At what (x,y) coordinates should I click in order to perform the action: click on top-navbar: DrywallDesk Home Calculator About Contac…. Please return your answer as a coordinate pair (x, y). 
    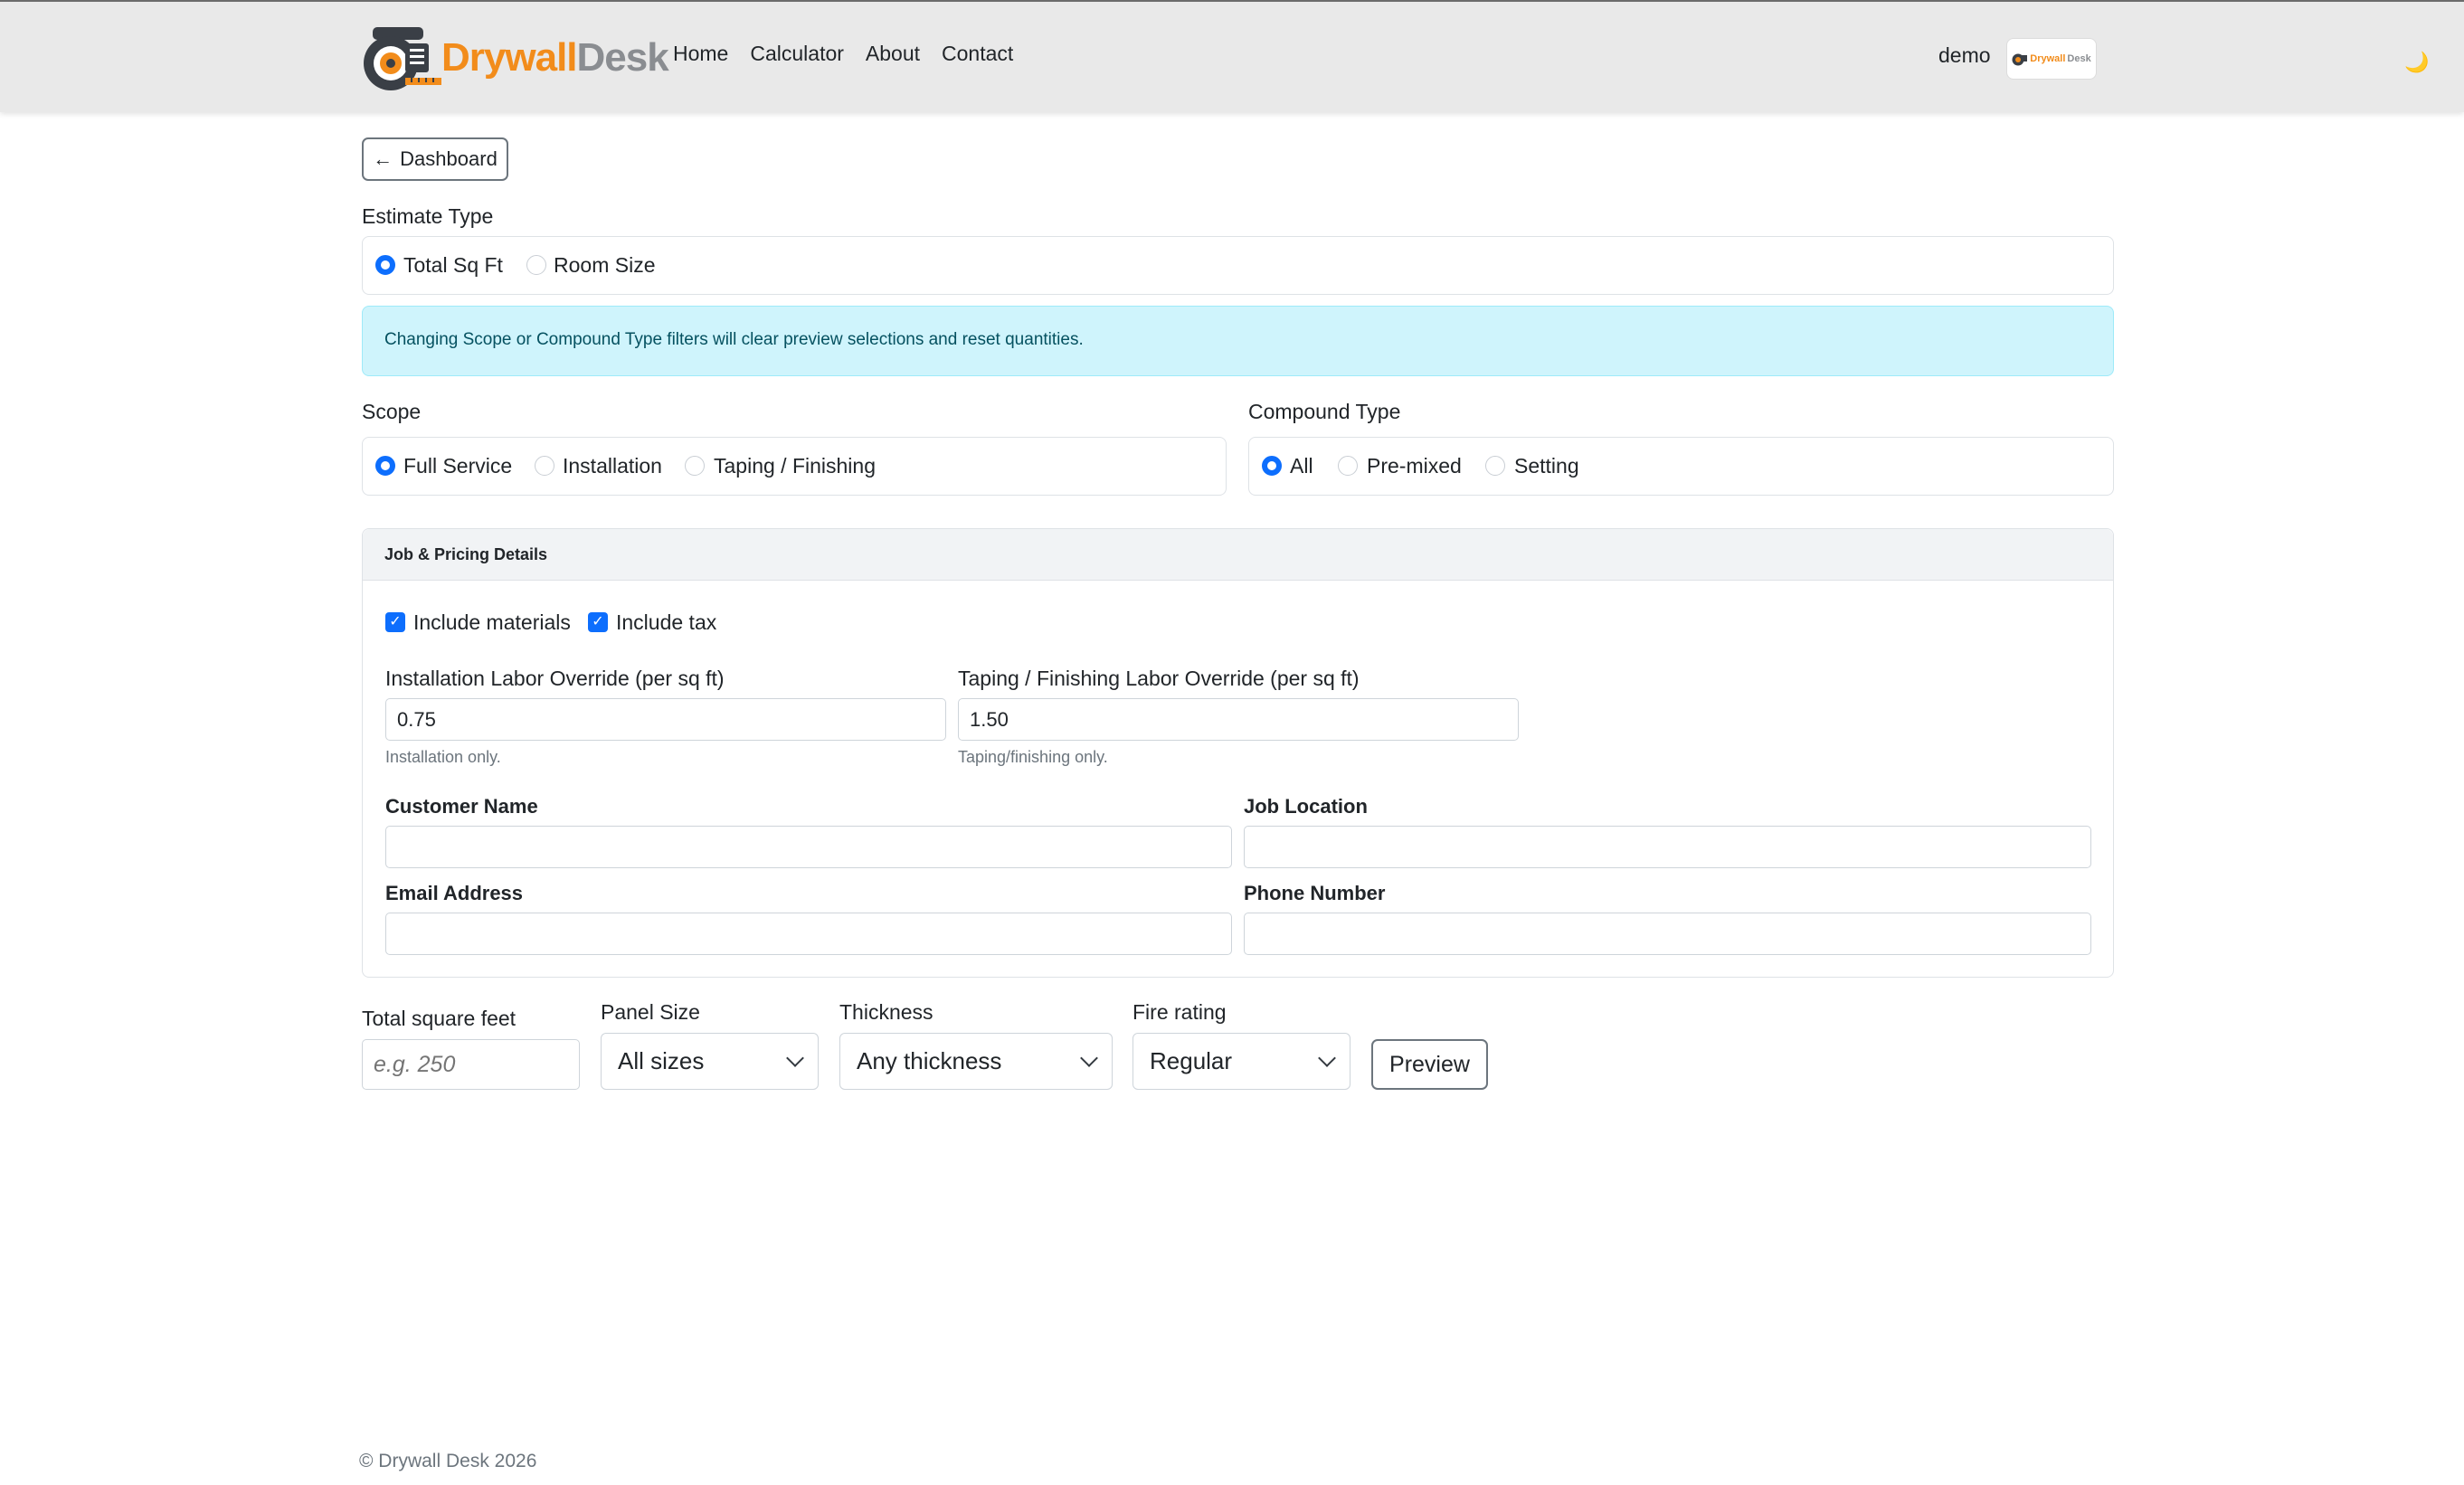
    Looking at the image, I should click on (1232, 56).